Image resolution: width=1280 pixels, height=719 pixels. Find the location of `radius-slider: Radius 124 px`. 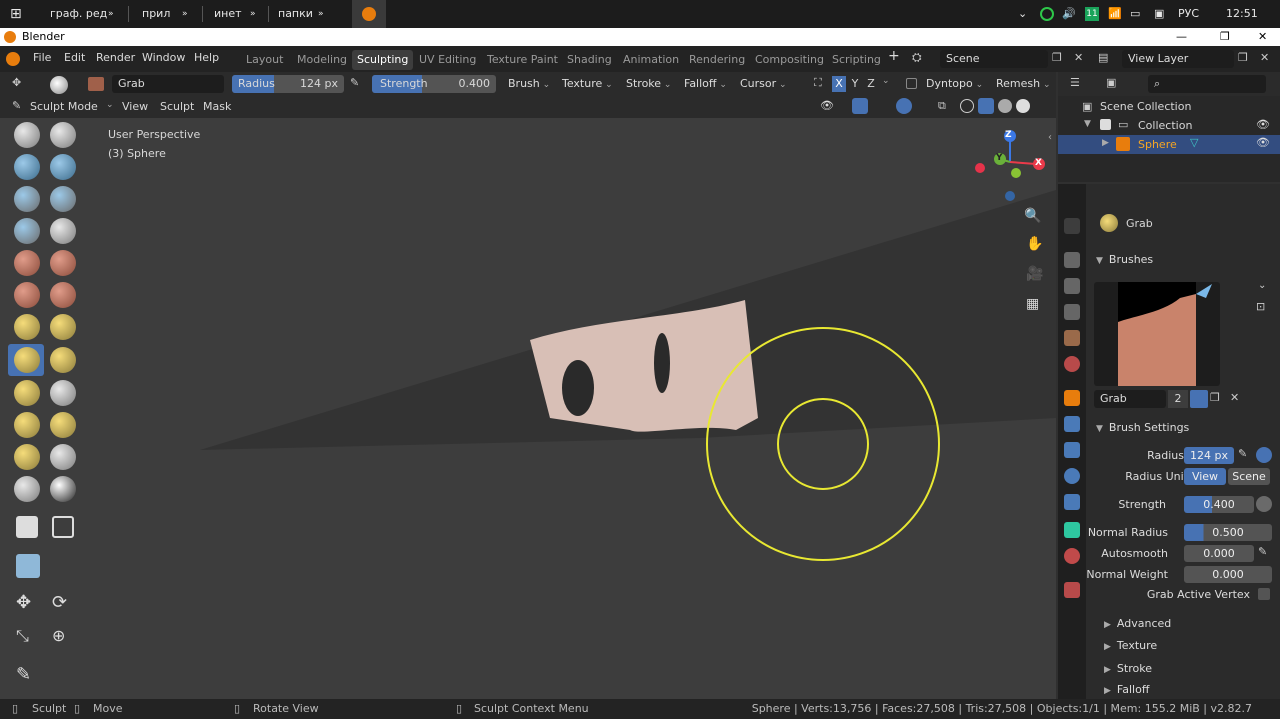

radius-slider: Radius 124 px is located at coordinates (288, 84).